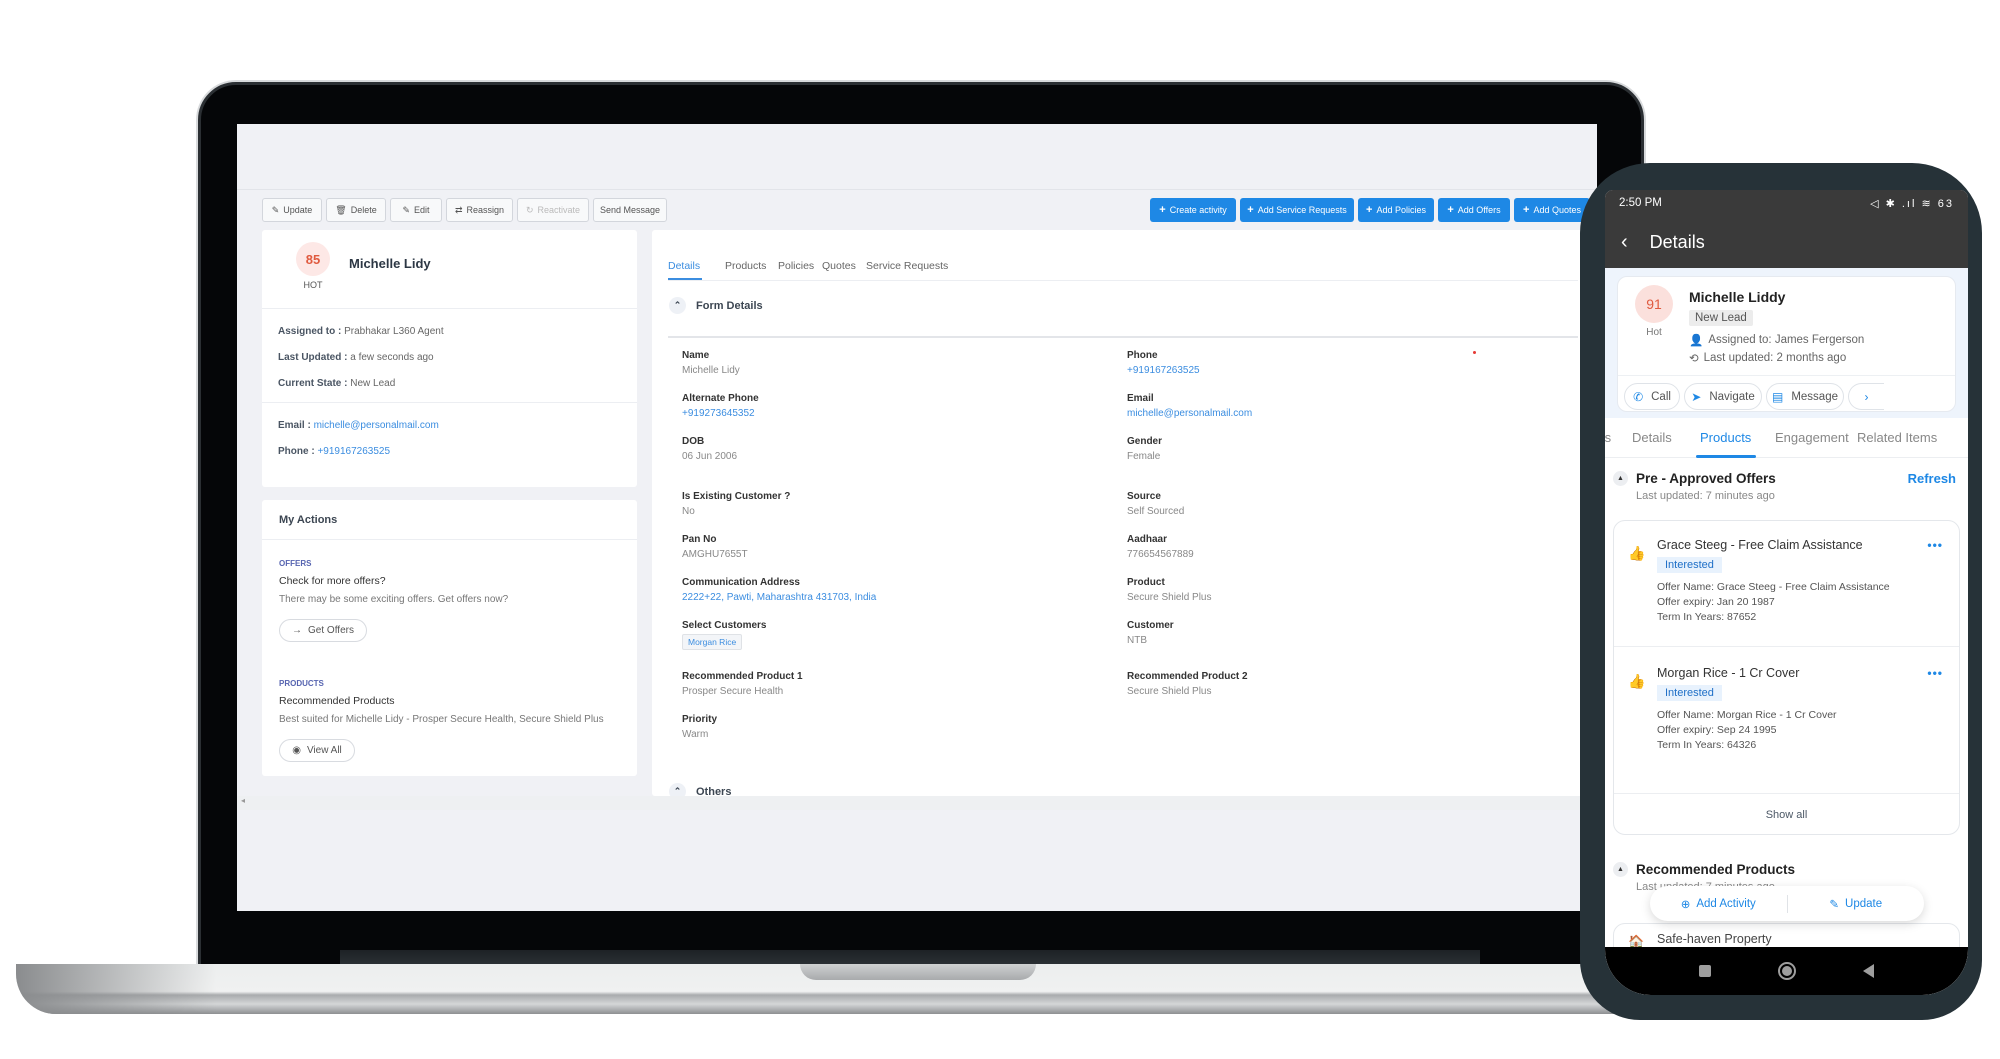 This screenshot has width=2000, height=1059. What do you see at coordinates (1704, 971) in the screenshot?
I see `recents-icon` at bounding box center [1704, 971].